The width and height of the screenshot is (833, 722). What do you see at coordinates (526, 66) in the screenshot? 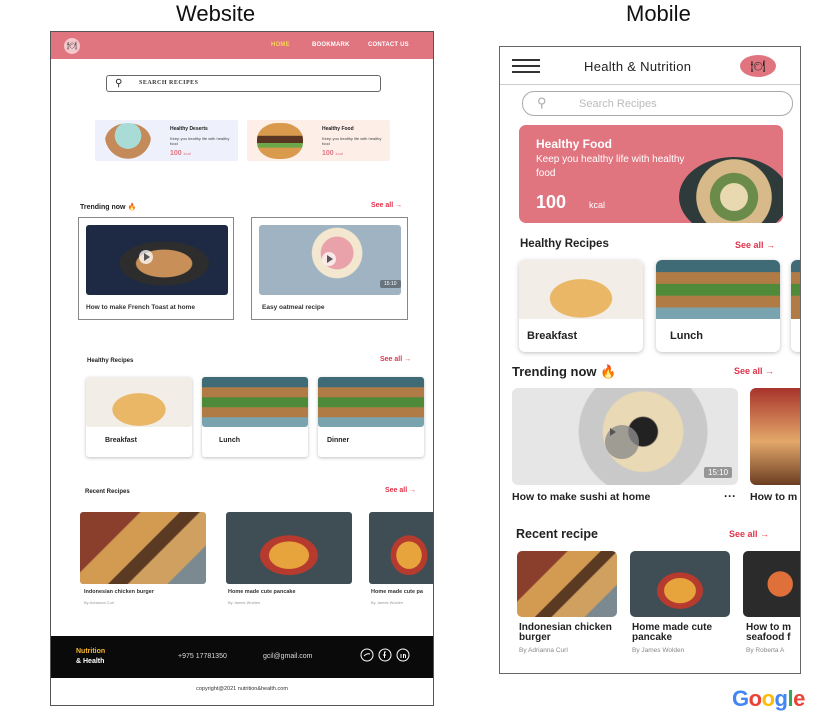
I see `hamburger-menu-icon` at bounding box center [526, 66].